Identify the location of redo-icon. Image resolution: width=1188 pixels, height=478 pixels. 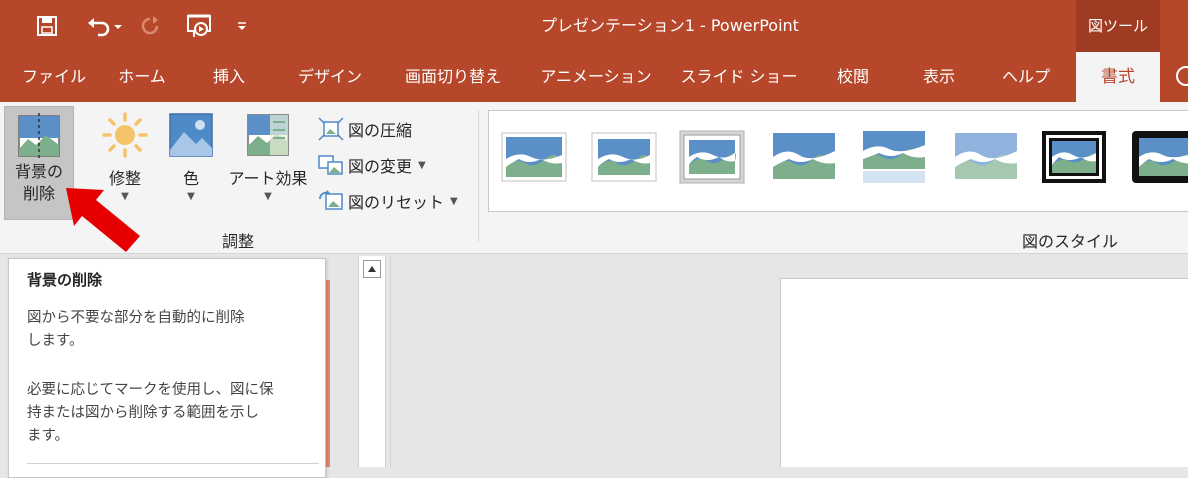
(150, 26).